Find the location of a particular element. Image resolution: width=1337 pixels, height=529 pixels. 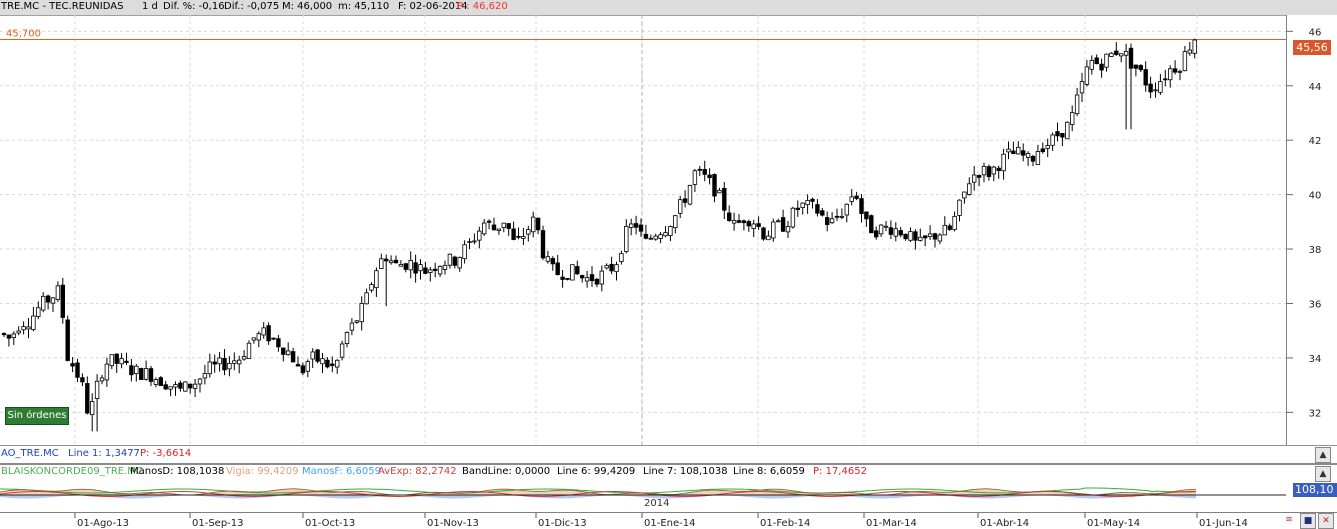

no-orders-badge: Sin órdenes is located at coordinates (37, 416).